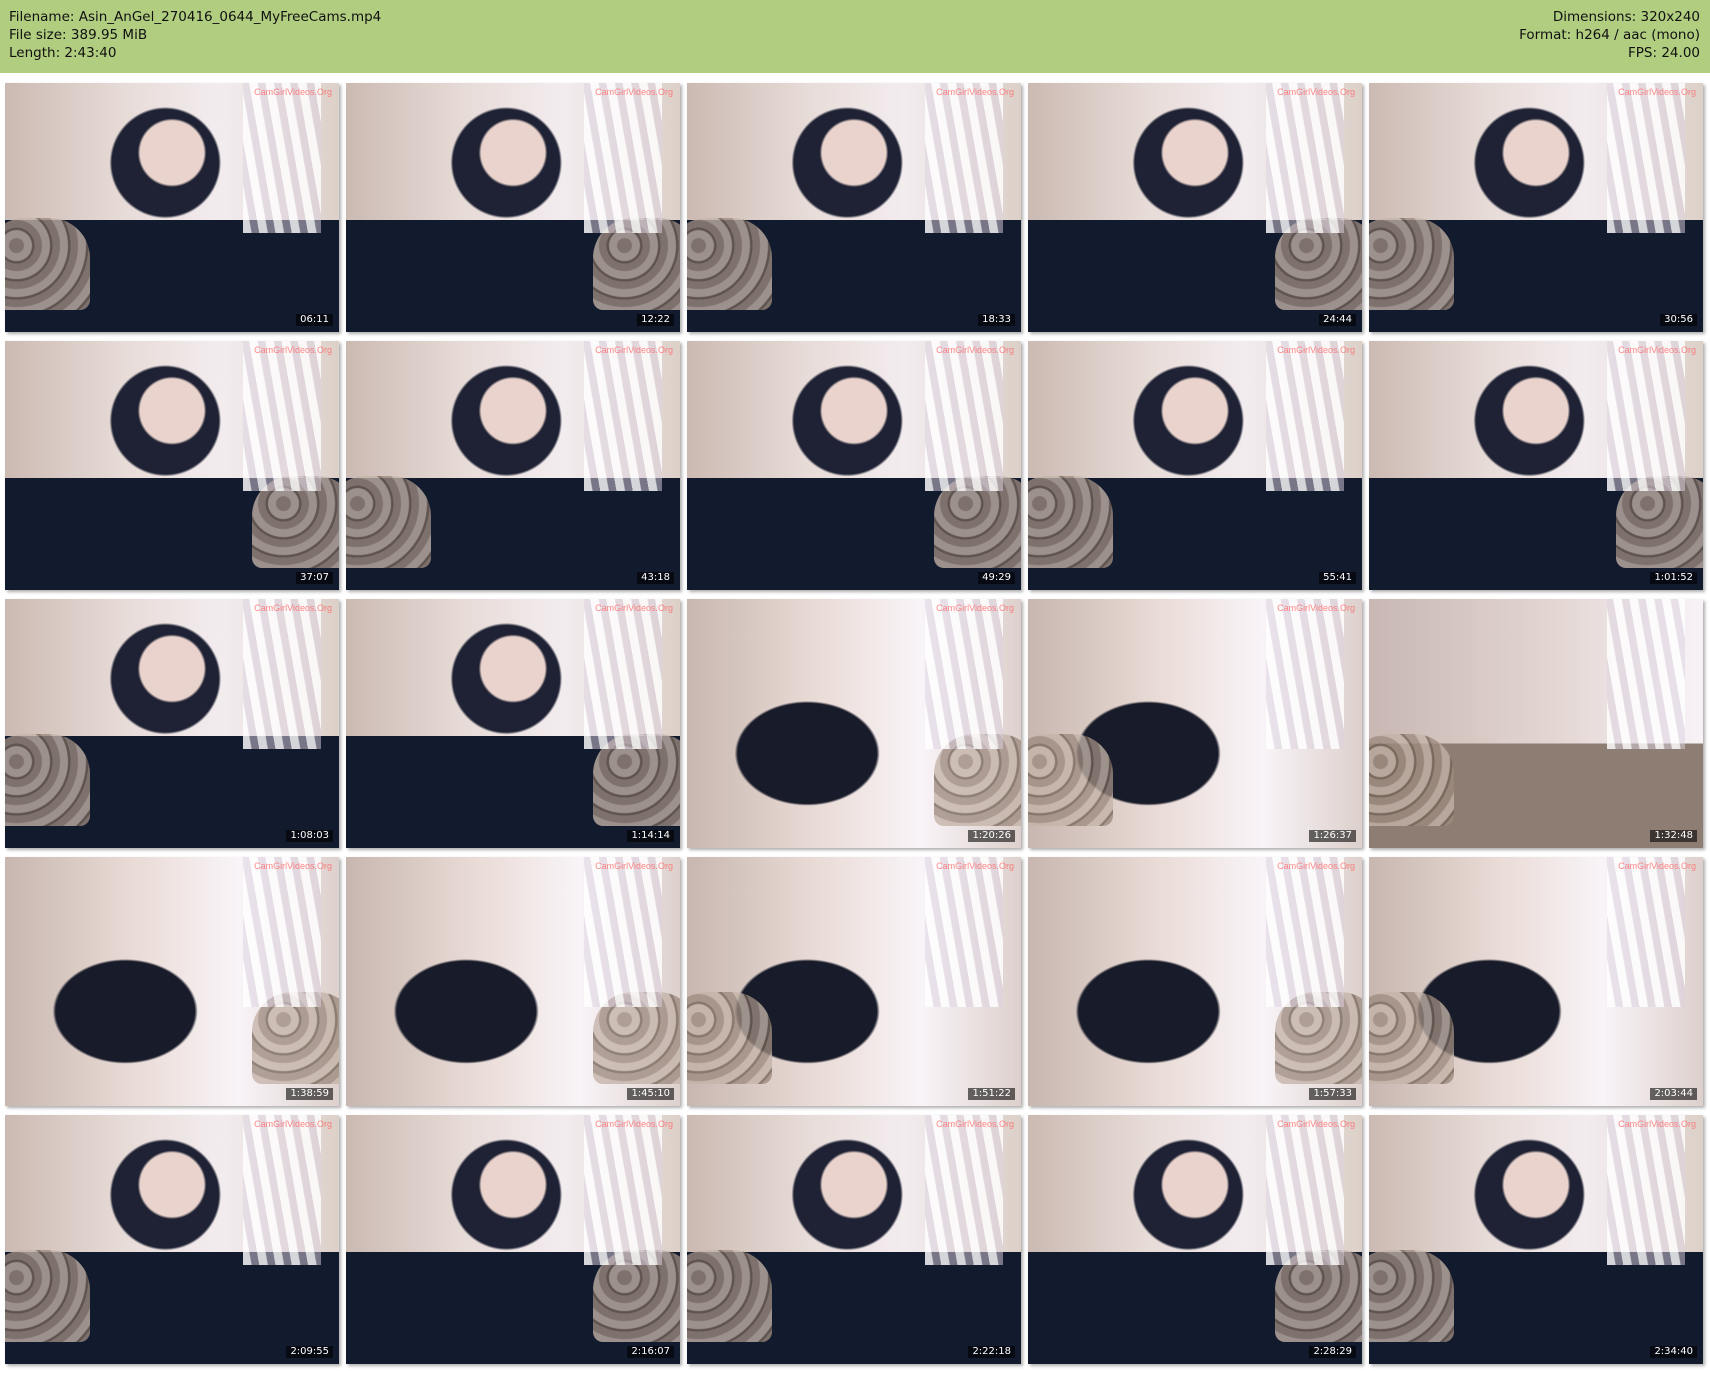 This screenshot has width=1710, height=1373. I want to click on video-thumbnail: CamGirlVideos.Org 2:09:55, so click(172, 1239).